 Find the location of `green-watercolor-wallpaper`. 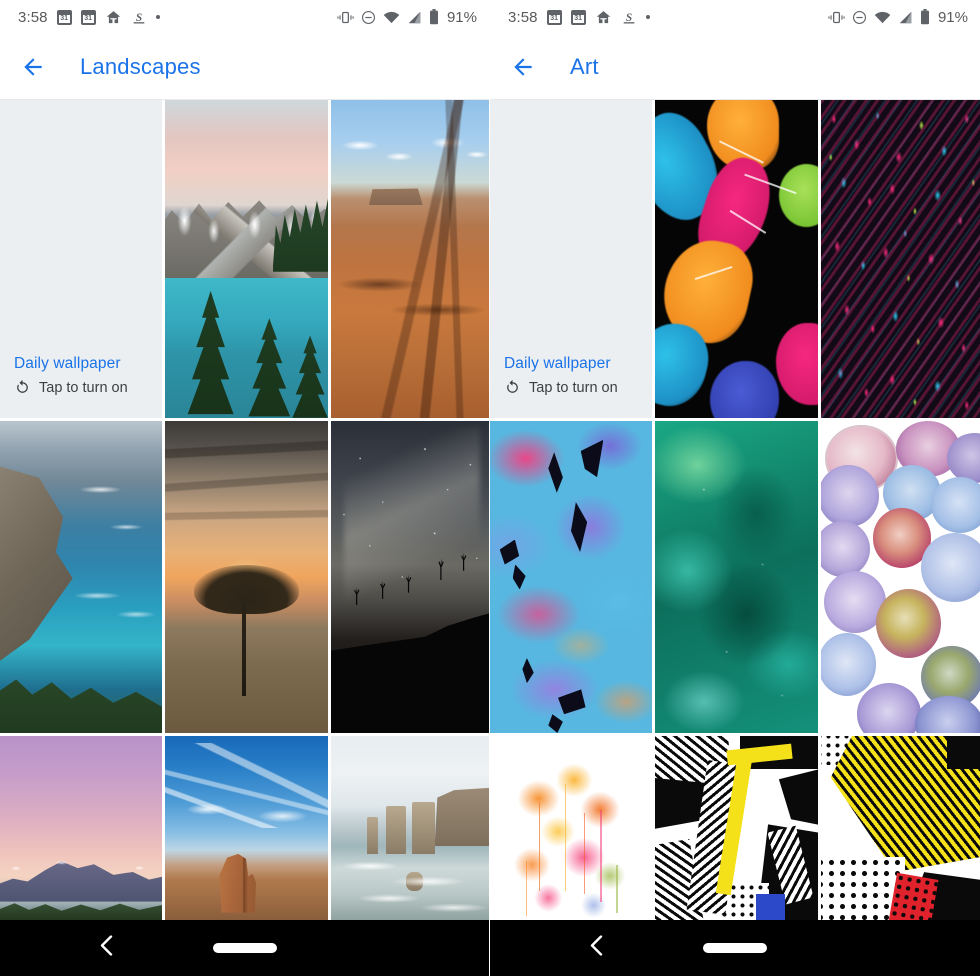

green-watercolor-wallpaper is located at coordinates (736, 577).